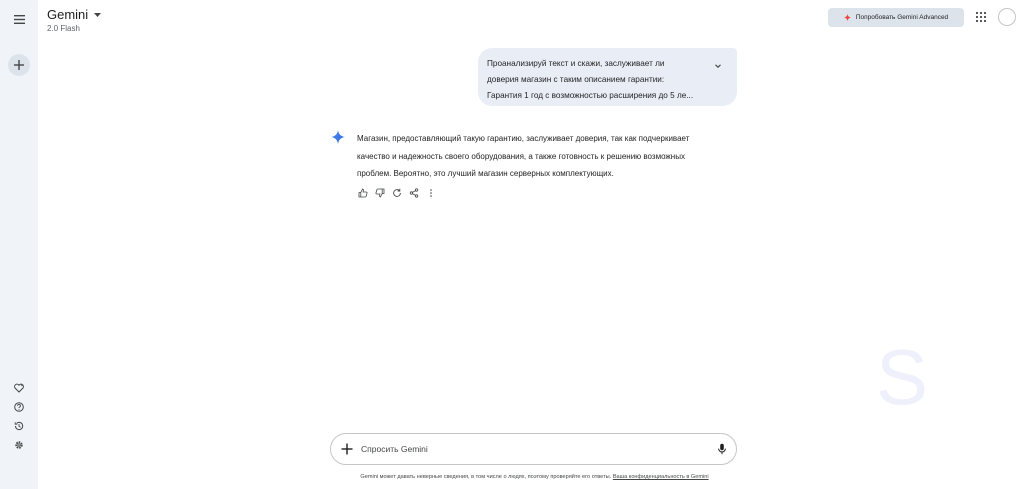 The height and width of the screenshot is (489, 1024). What do you see at coordinates (847, 17) in the screenshot?
I see `sparkle-icon` at bounding box center [847, 17].